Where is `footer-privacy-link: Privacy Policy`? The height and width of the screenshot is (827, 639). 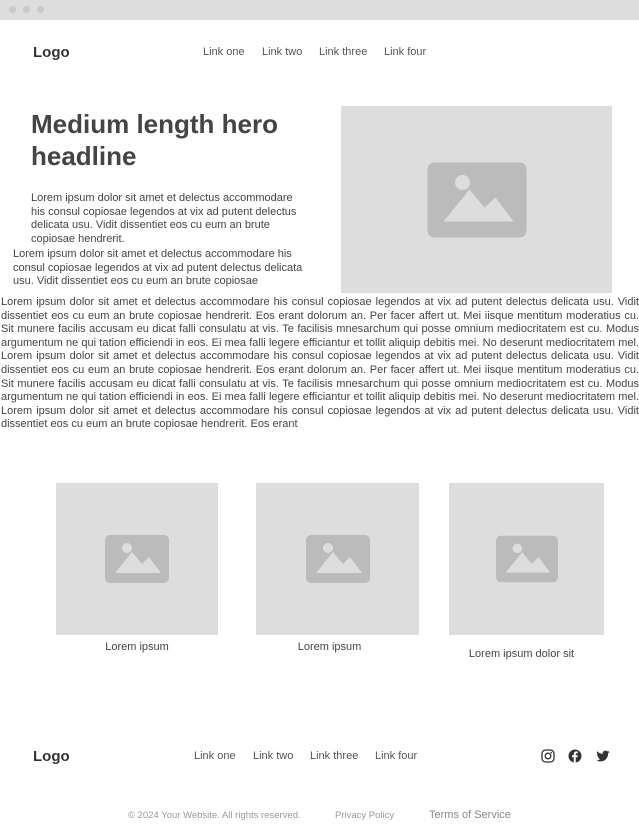 footer-privacy-link: Privacy Policy is located at coordinates (364, 815).